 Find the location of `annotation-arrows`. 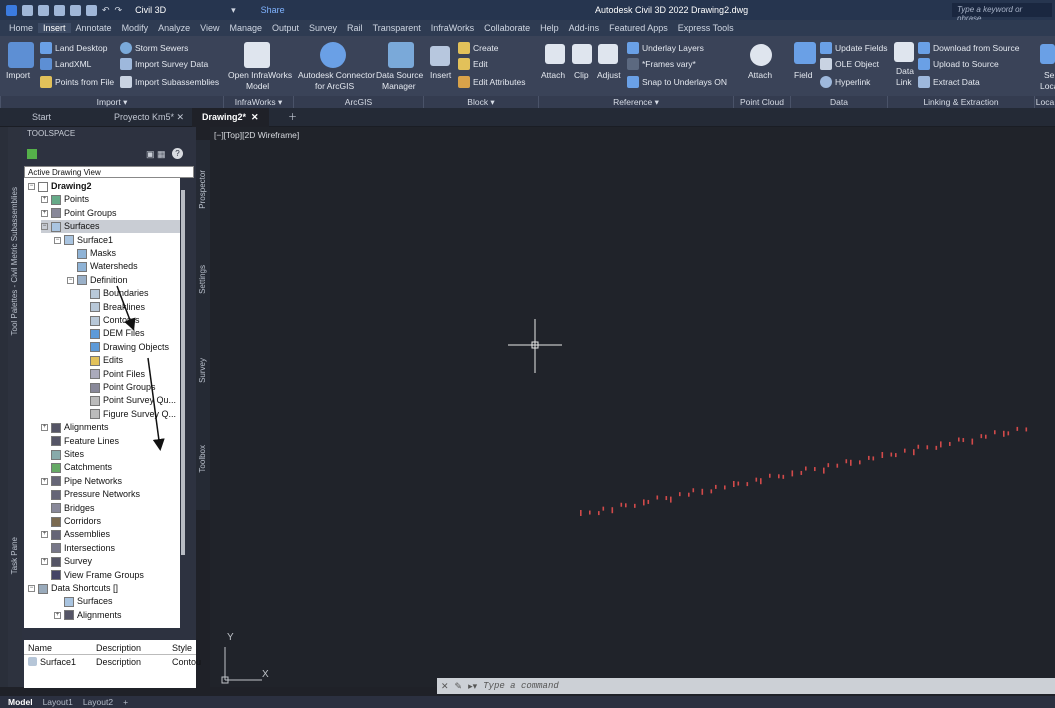

annotation-arrows is located at coordinates (140, 368).